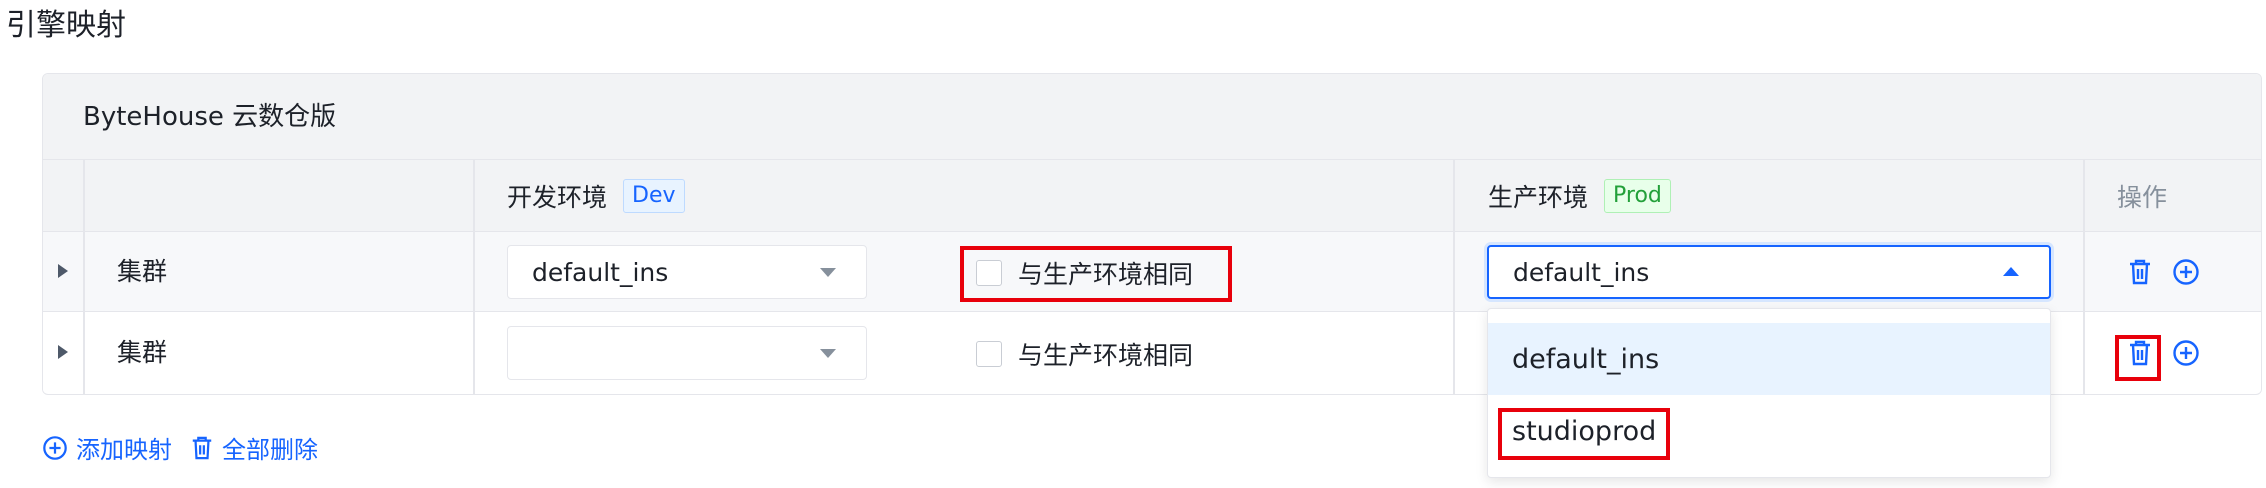  What do you see at coordinates (124, 450) in the screenshot?
I see `add-mapping-label: 添加映射` at bounding box center [124, 450].